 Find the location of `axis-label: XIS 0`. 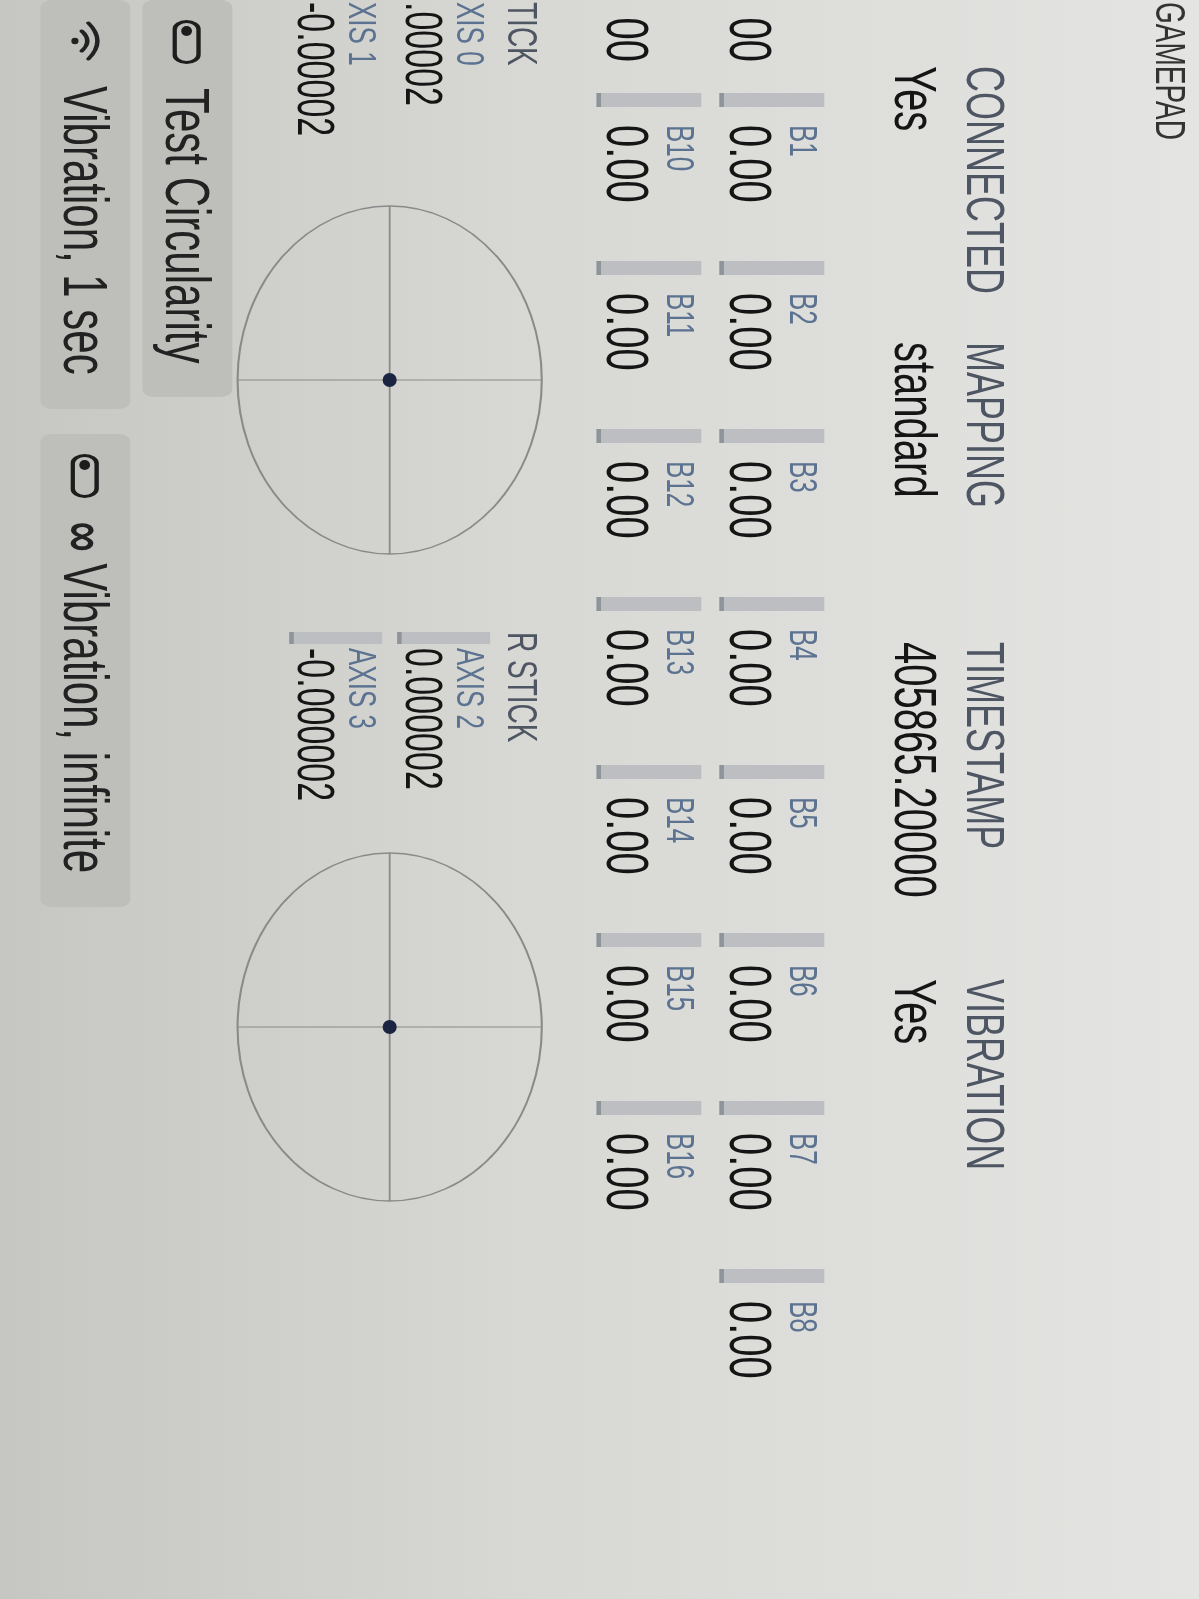

axis-label: XIS 0 is located at coordinates (471, 34).